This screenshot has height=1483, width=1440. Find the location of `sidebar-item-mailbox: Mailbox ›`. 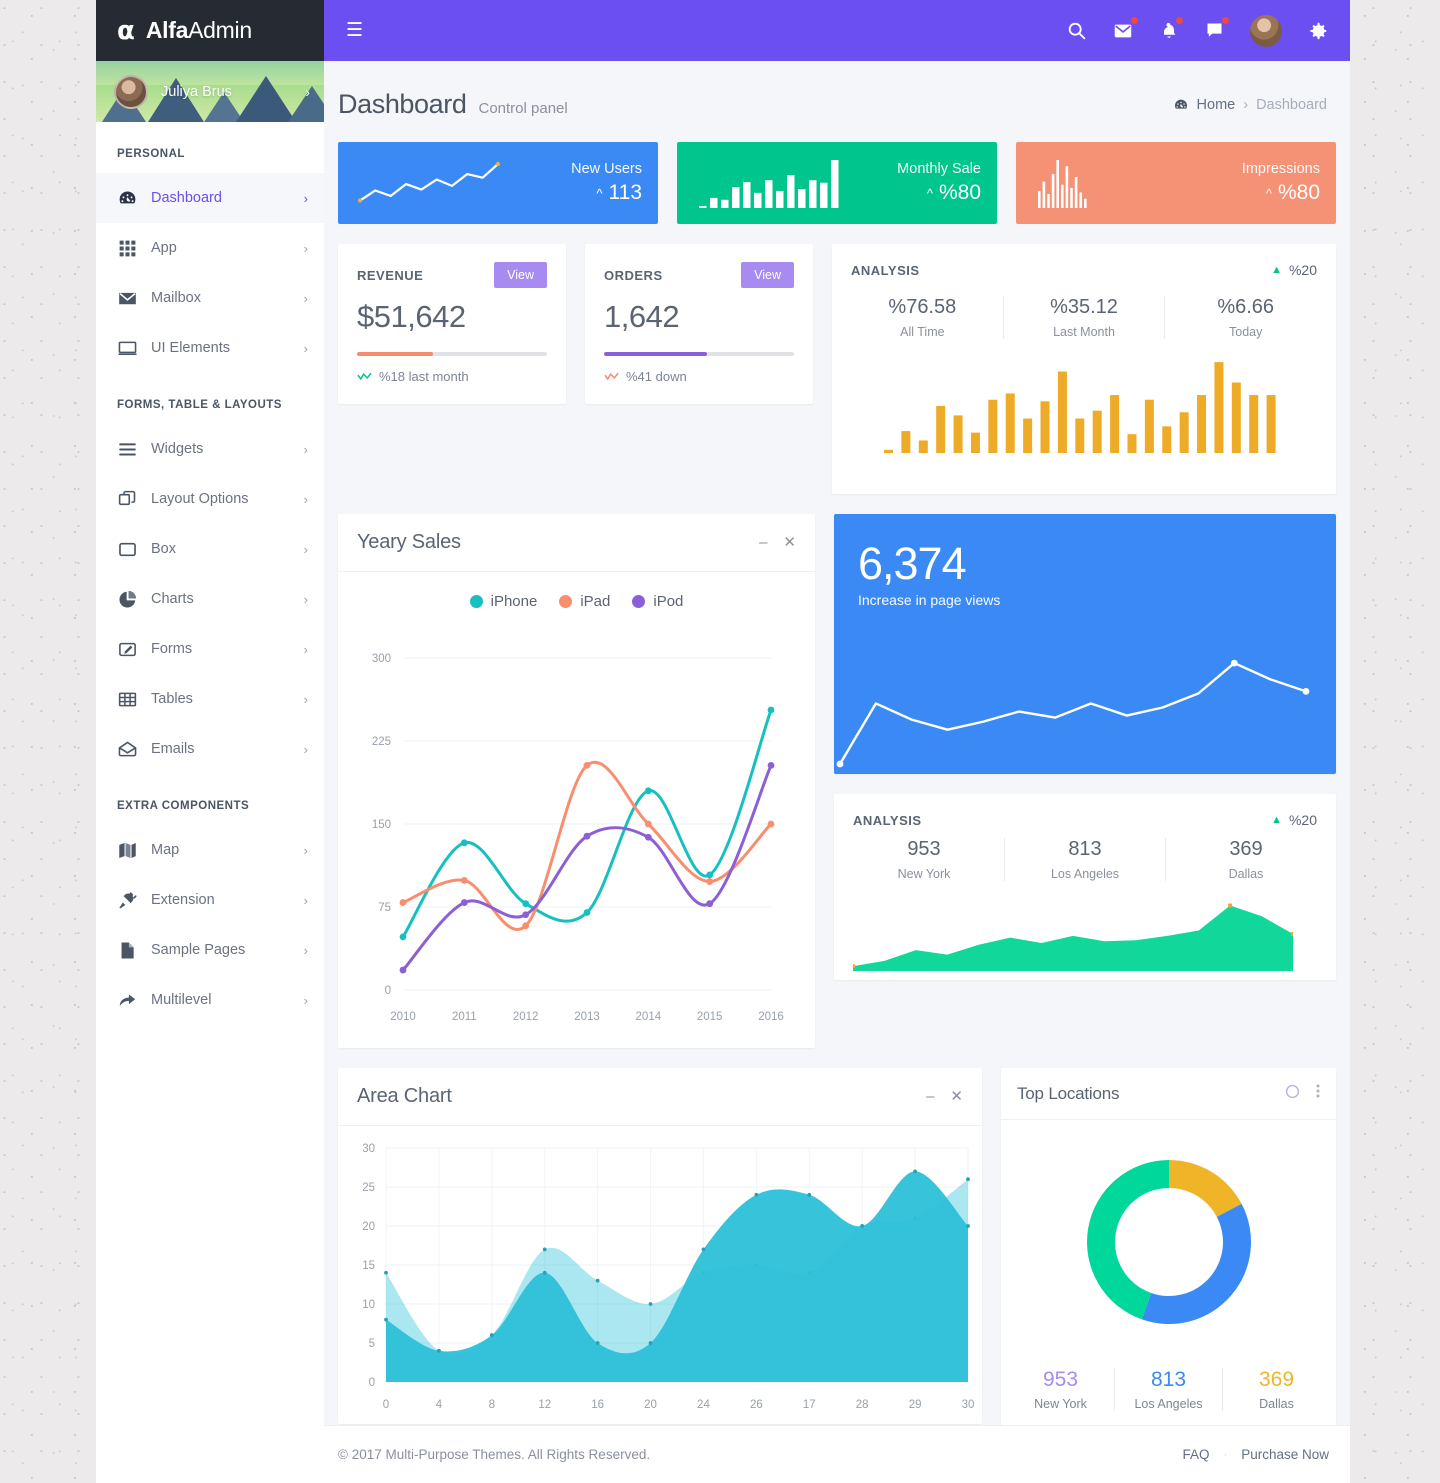

sidebar-item-mailbox: Mailbox › is located at coordinates (210, 298).